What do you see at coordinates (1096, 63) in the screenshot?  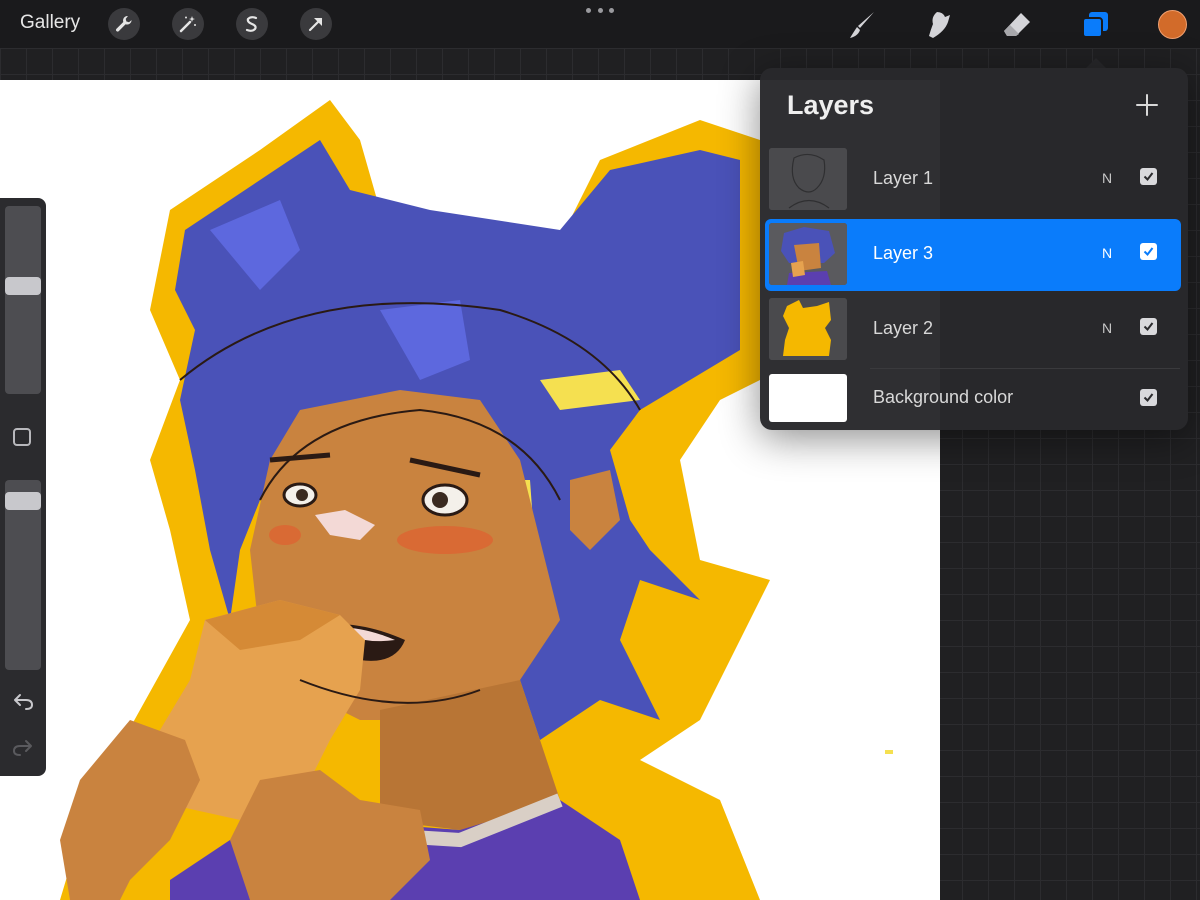 I see `layers-panel-pointer` at bounding box center [1096, 63].